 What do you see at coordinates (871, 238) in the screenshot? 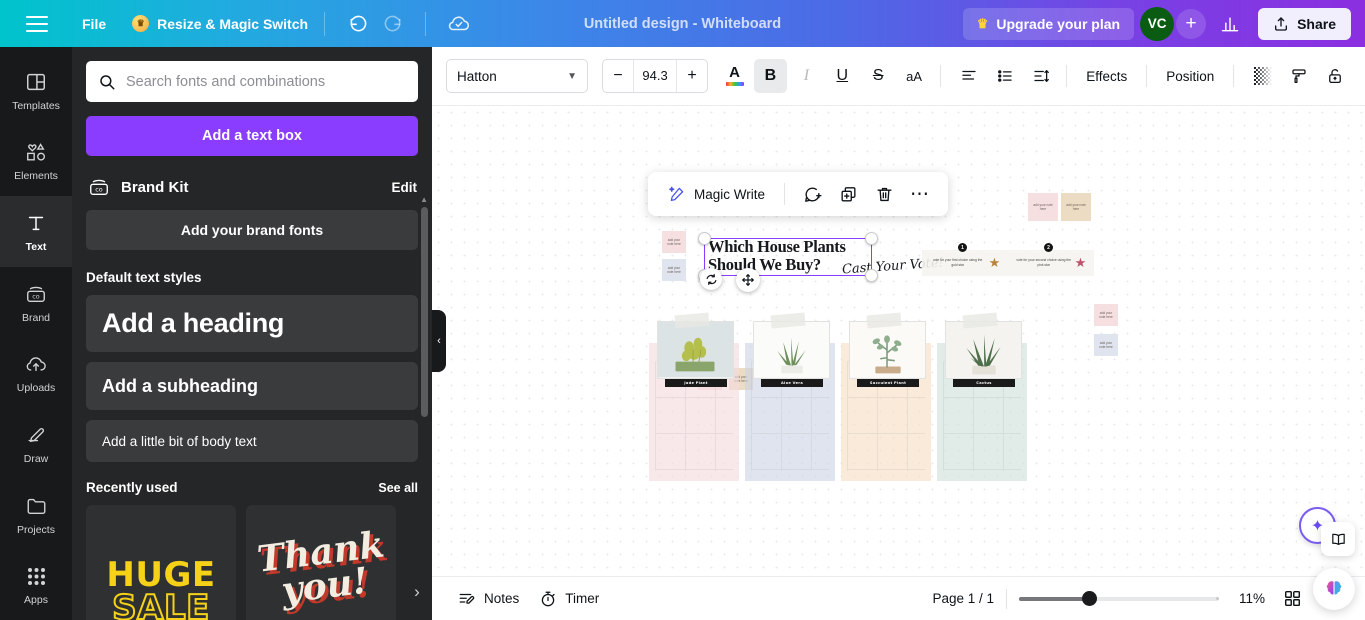
I see `resize-handle-top-right` at bounding box center [871, 238].